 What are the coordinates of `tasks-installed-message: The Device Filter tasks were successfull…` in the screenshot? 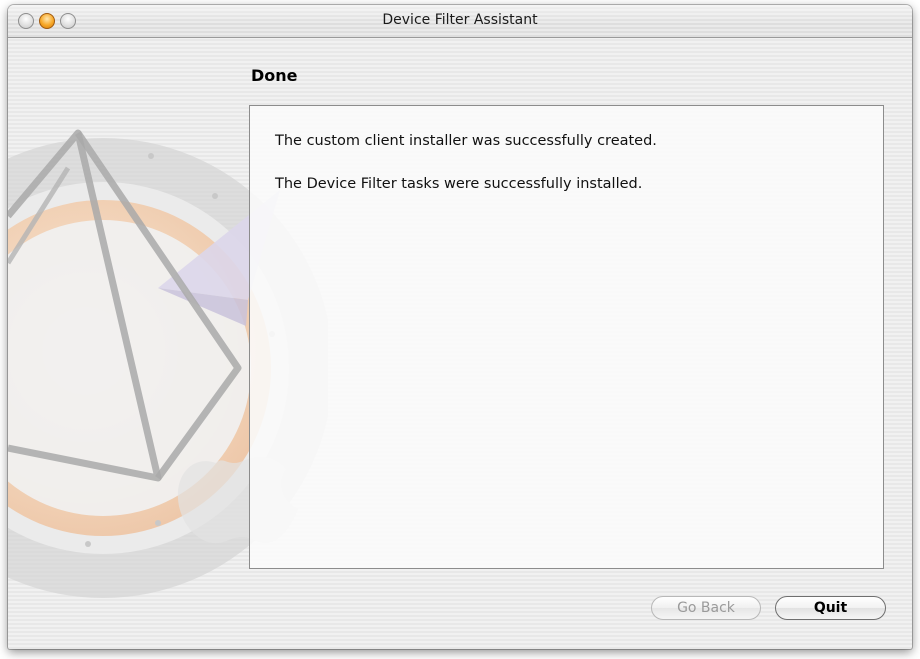 It's located at (459, 184).